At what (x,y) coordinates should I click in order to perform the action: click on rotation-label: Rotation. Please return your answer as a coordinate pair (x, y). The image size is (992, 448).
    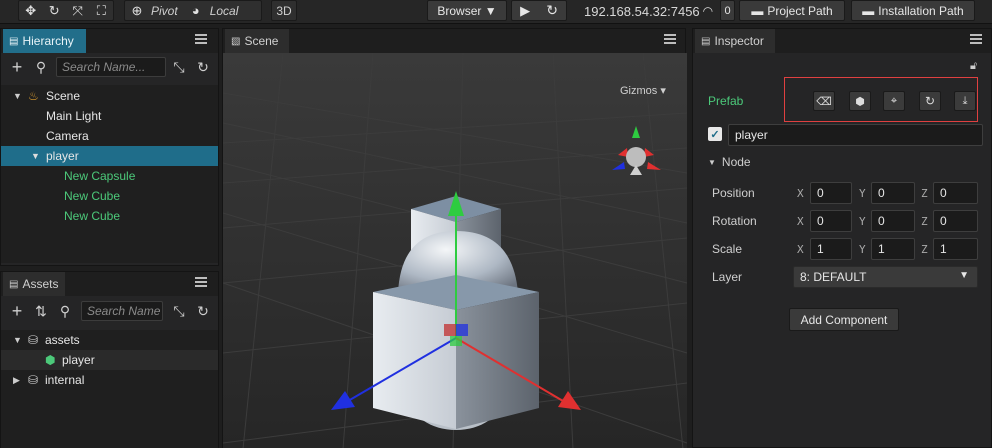
    Looking at the image, I should click on (734, 221).